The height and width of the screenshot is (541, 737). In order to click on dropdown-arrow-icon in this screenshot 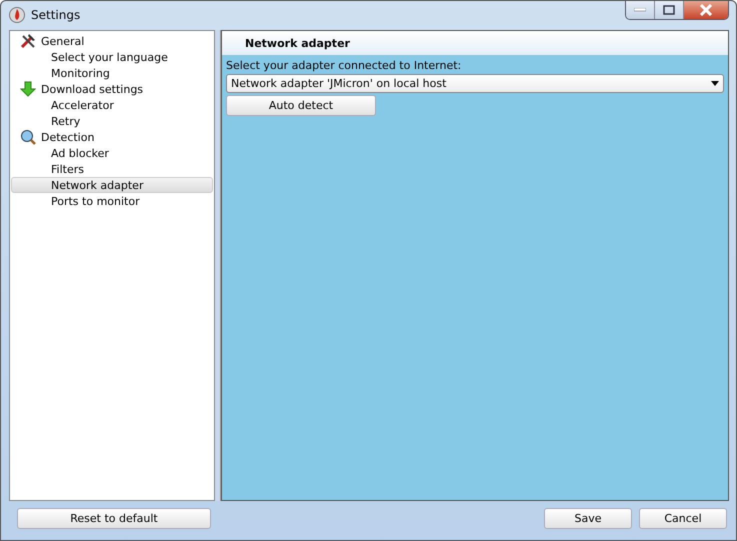, I will do `click(715, 83)`.